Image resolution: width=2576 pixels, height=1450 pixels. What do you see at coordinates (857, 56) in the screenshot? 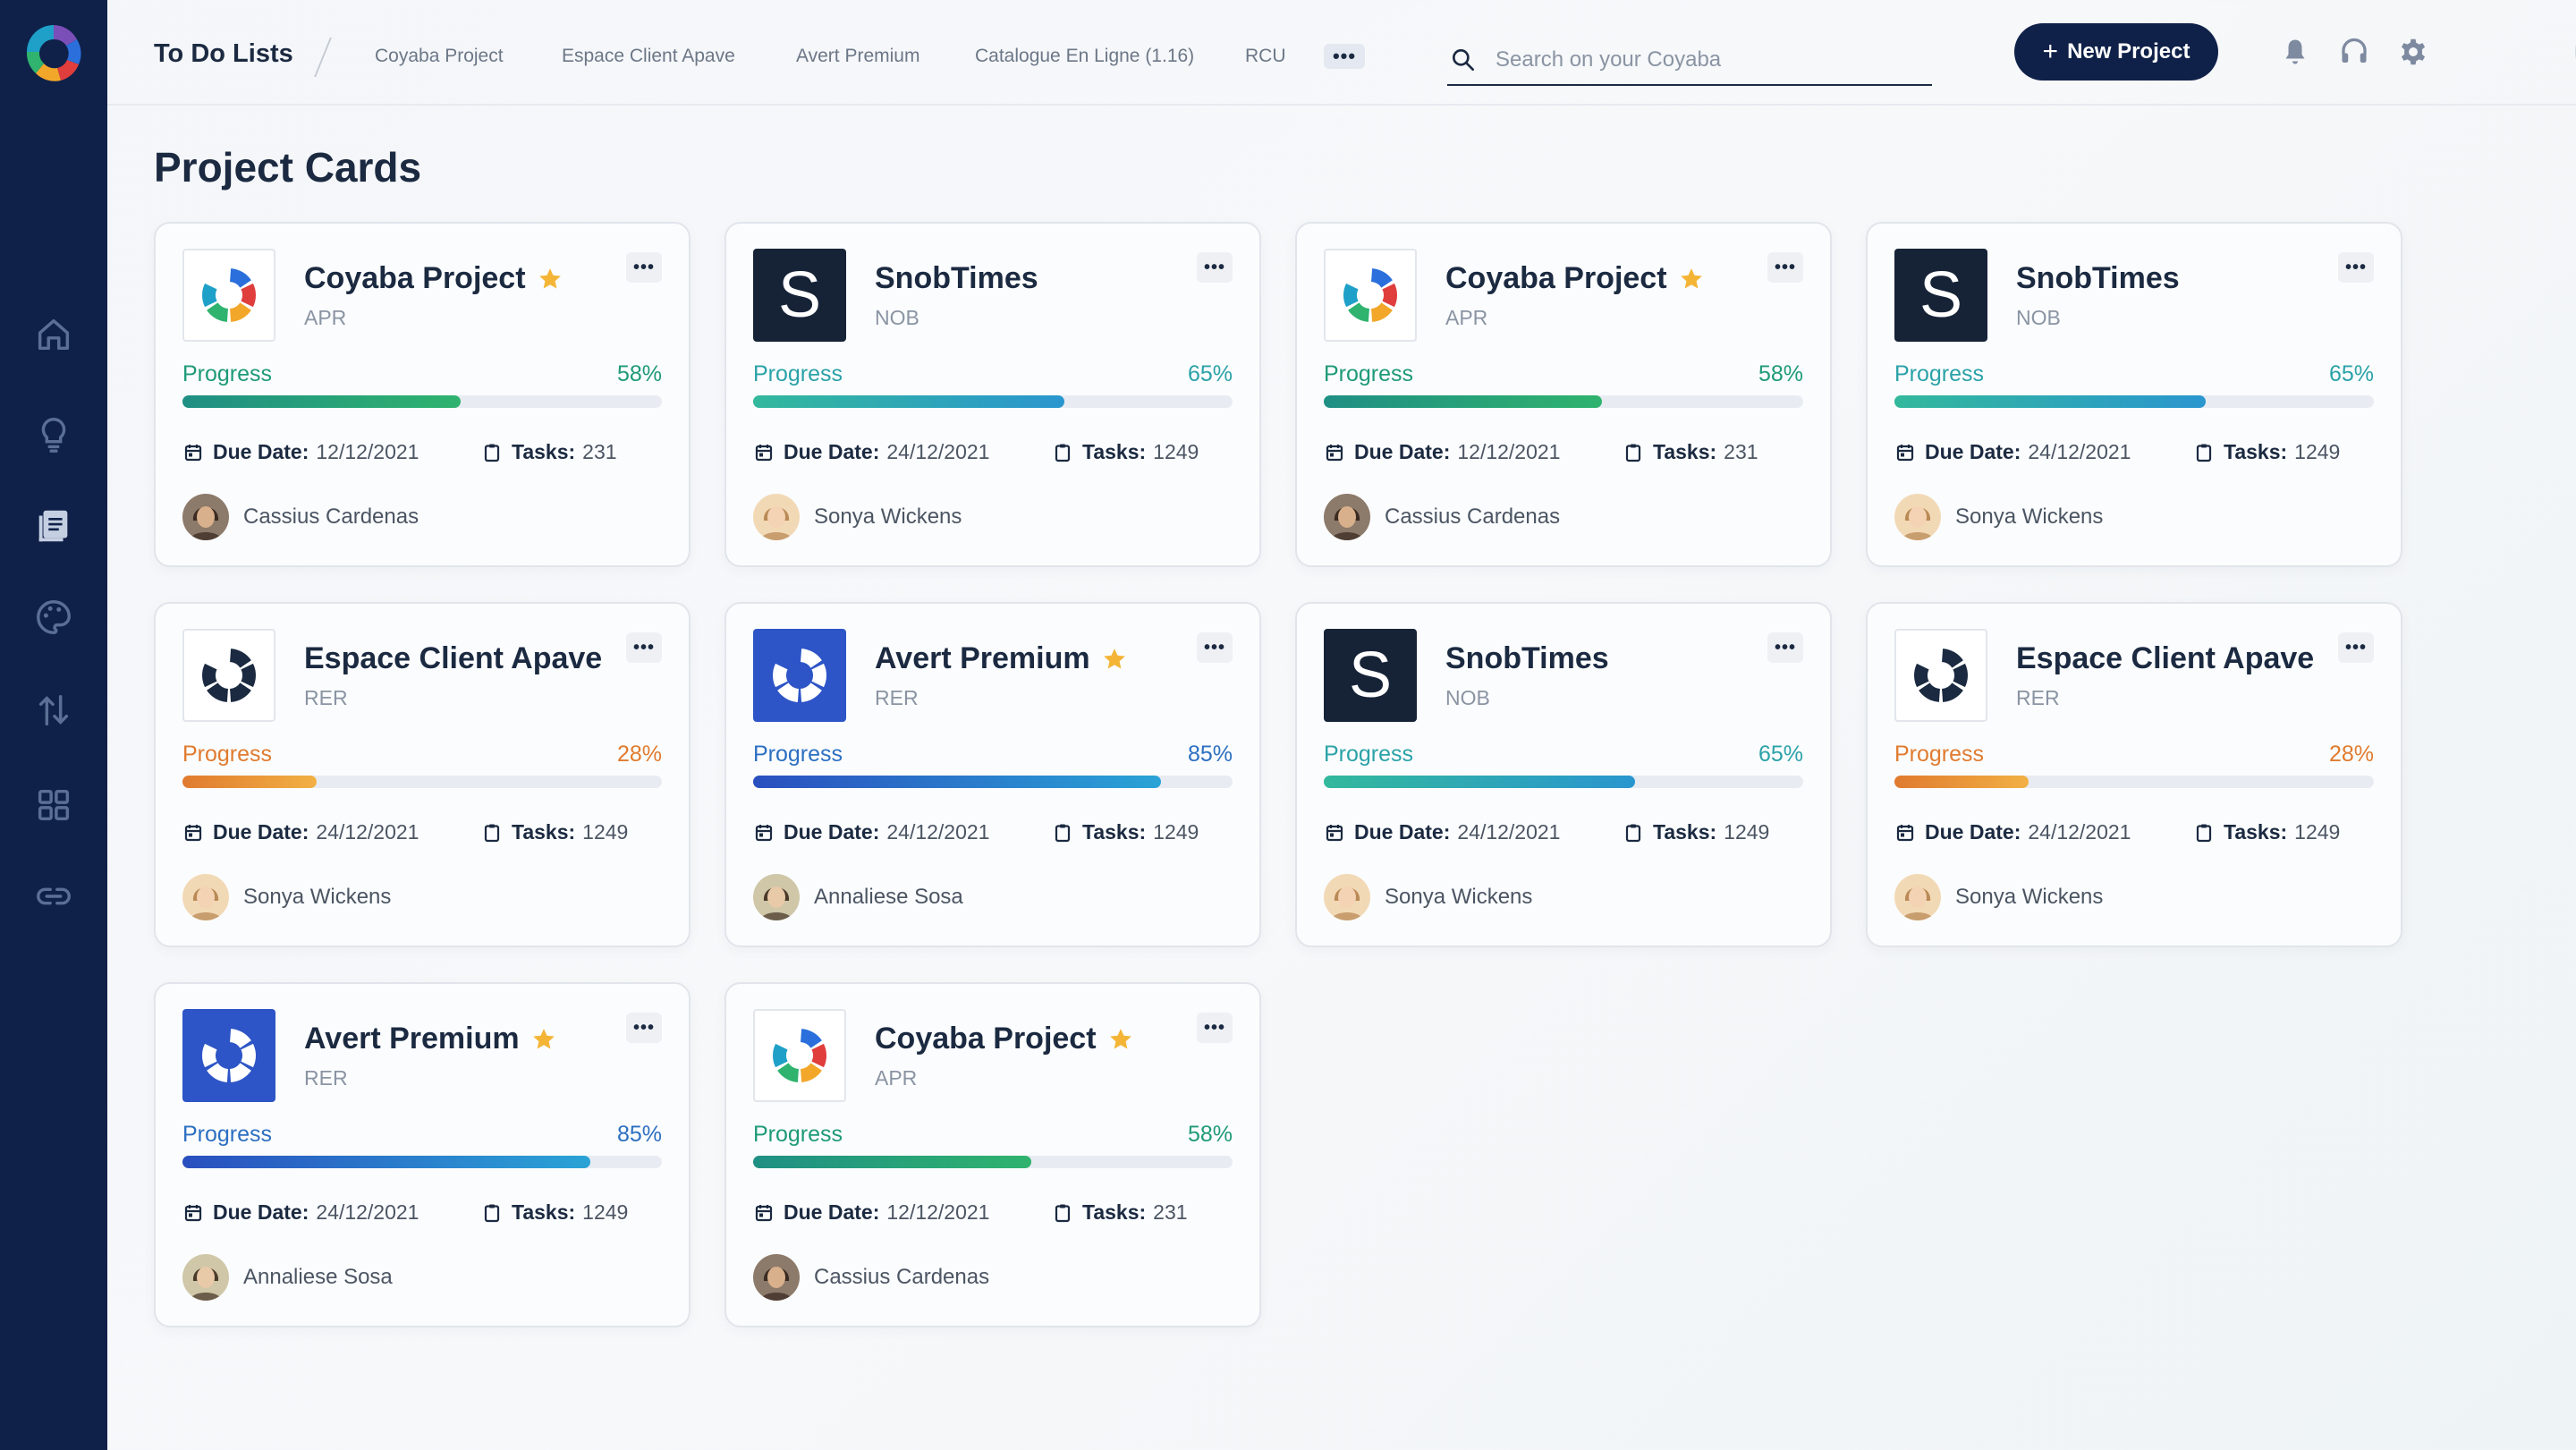
I see `breadcrumb-avert-premium: Avert Premium` at bounding box center [857, 56].